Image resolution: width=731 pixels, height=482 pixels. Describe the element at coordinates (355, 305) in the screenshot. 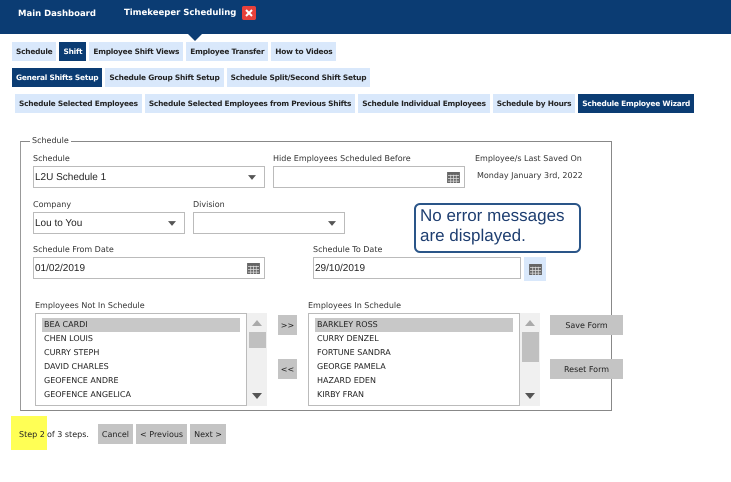

I see `list-label: Employees In Schedule` at that location.